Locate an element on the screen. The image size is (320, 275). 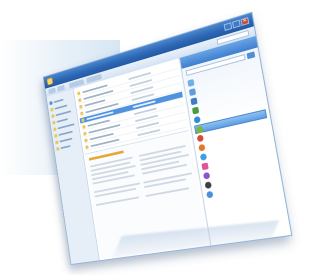
maximize-button is located at coordinates (236, 24).